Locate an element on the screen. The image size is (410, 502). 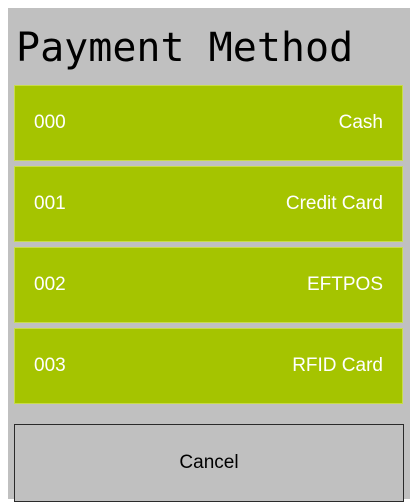
dialog-title: Payment Method is located at coordinates (185, 48).